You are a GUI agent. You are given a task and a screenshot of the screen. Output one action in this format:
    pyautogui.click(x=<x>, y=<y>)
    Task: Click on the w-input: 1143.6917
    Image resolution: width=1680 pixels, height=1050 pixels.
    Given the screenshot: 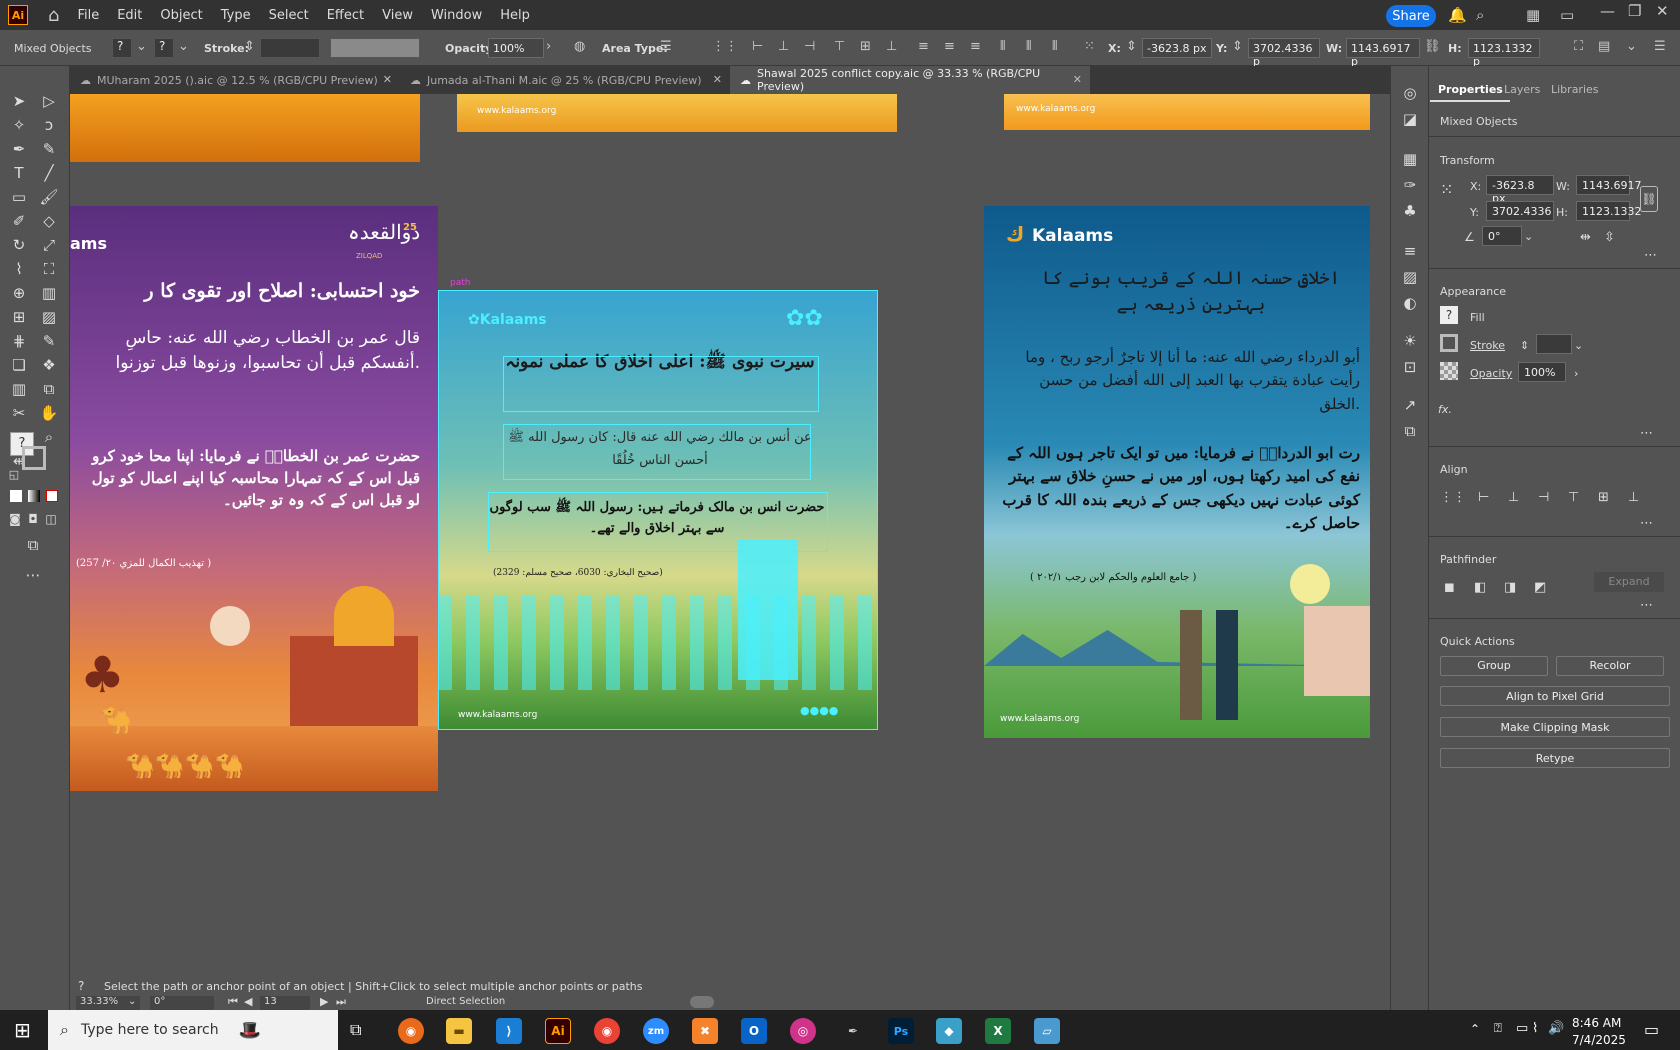 What is the action you would take?
    pyautogui.click(x=1609, y=185)
    